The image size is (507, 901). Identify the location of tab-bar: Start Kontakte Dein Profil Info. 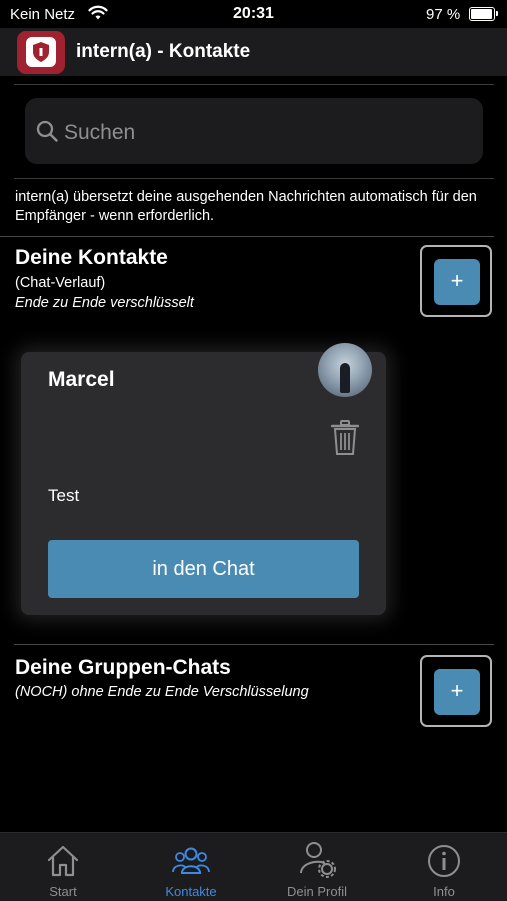
(253, 866).